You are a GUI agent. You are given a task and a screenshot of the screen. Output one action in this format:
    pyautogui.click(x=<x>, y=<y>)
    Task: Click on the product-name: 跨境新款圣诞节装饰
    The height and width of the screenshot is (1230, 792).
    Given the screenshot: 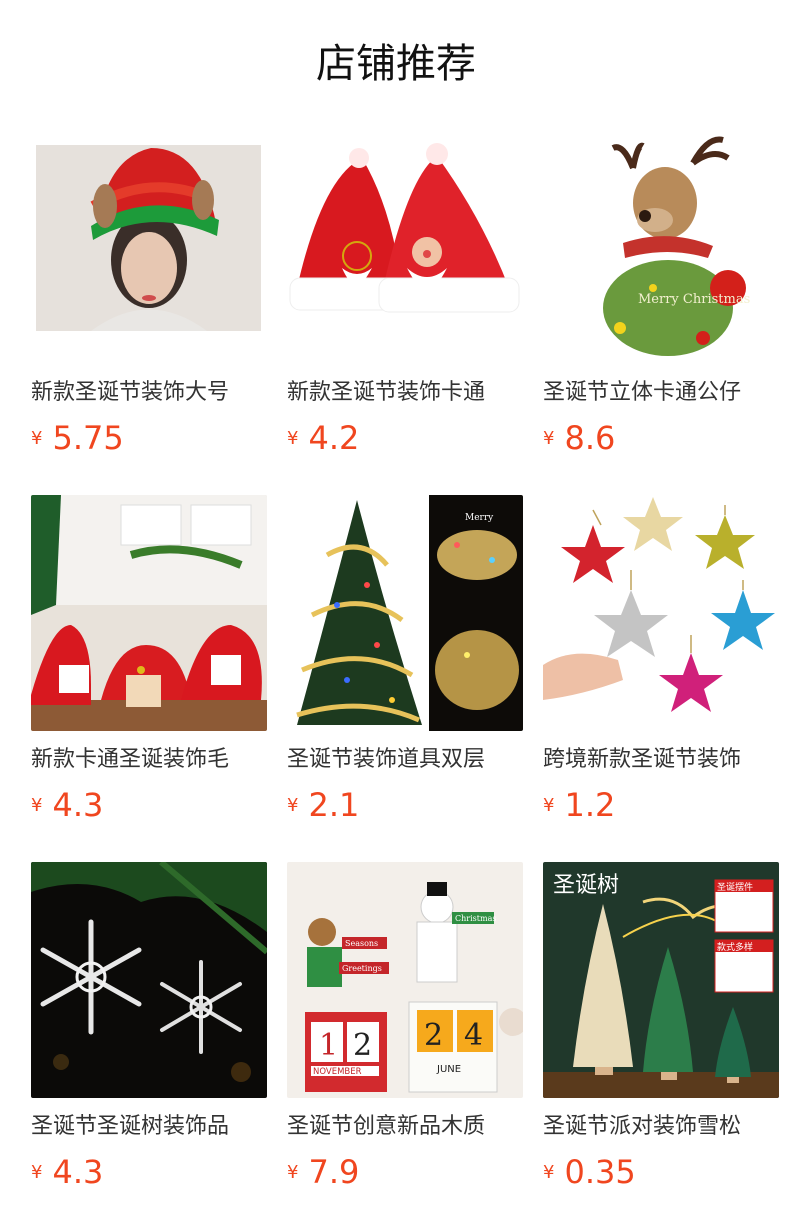 What is the action you would take?
    pyautogui.click(x=661, y=760)
    